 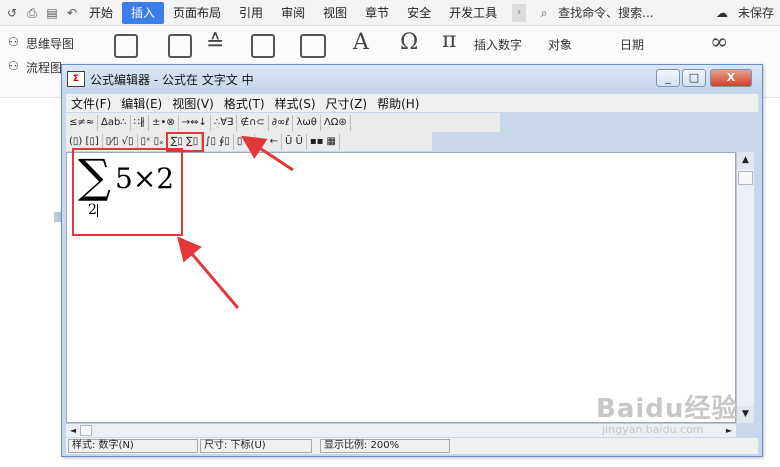 What do you see at coordinates (398, 103) in the screenshot?
I see `menu-help: 帮助(H)` at bounding box center [398, 103].